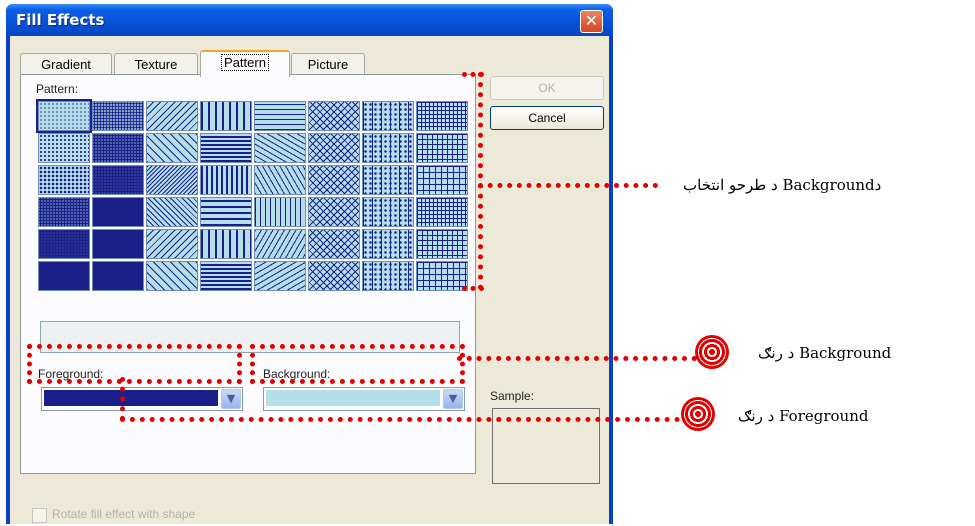 This screenshot has height=526, width=975. Describe the element at coordinates (782, 185) in the screenshot. I see `pattern-choice-annotation: دBackground د طرحو انتخاب` at that location.